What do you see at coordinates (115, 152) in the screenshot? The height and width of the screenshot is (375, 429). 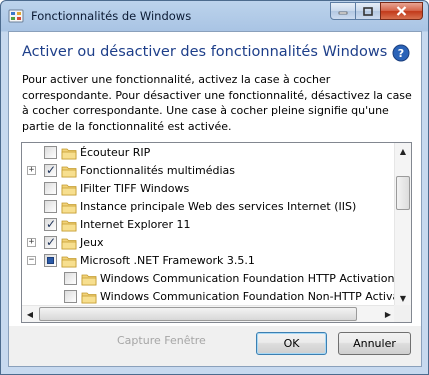 I see `feature-label: Écouteur RIP` at bounding box center [115, 152].